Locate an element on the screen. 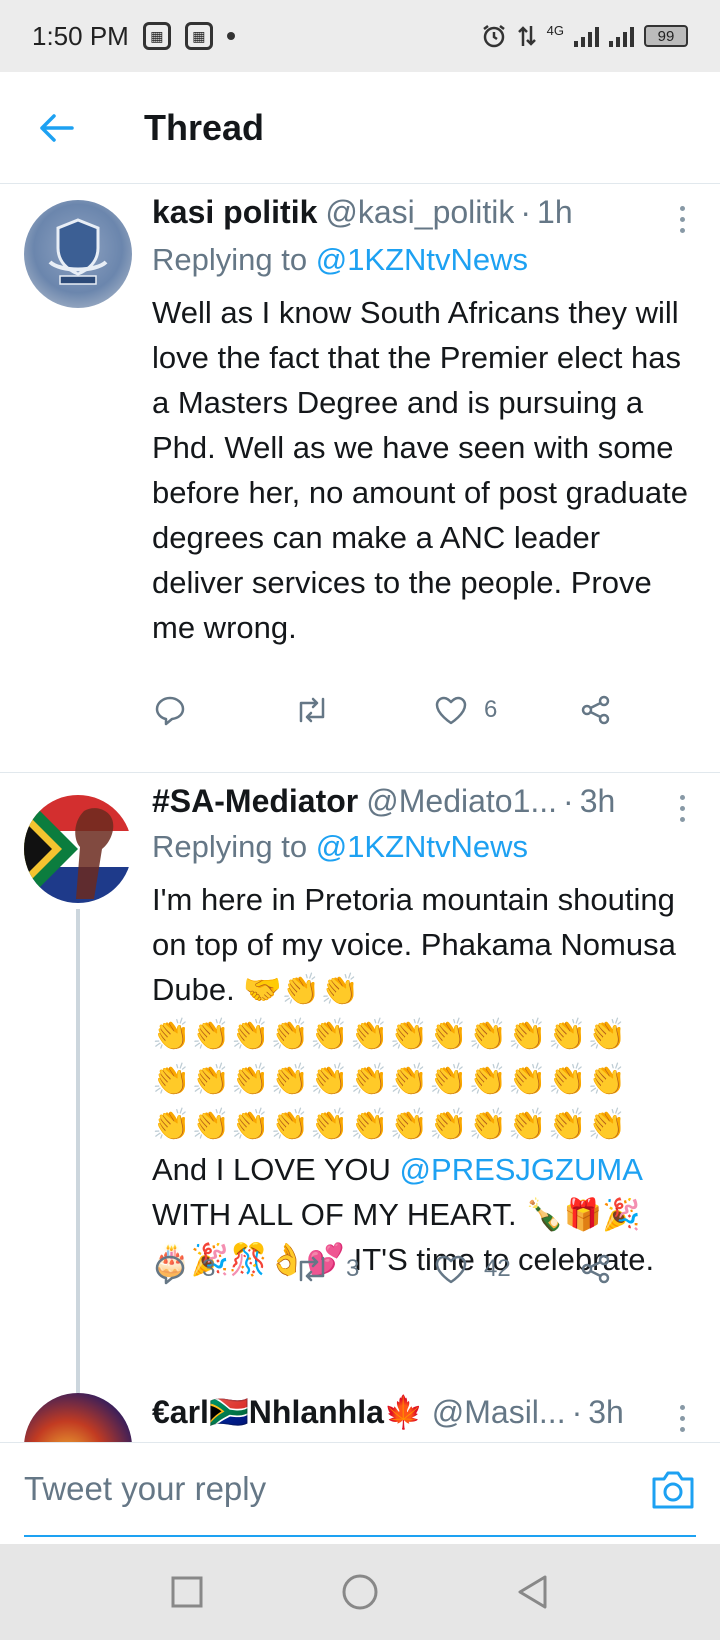 The image size is (720, 1640). triangle-back-icon is located at coordinates (532, 1592).